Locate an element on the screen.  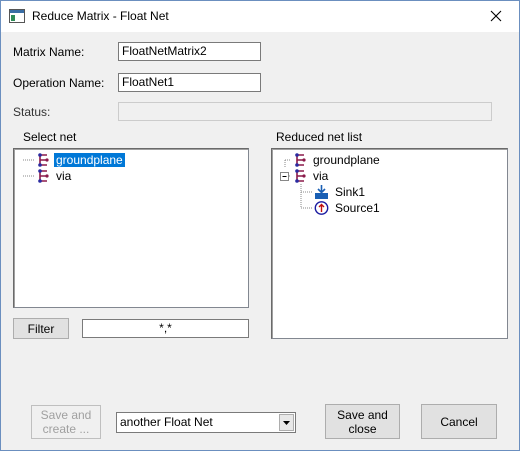
tree-item: via is located at coordinates (303, 176).